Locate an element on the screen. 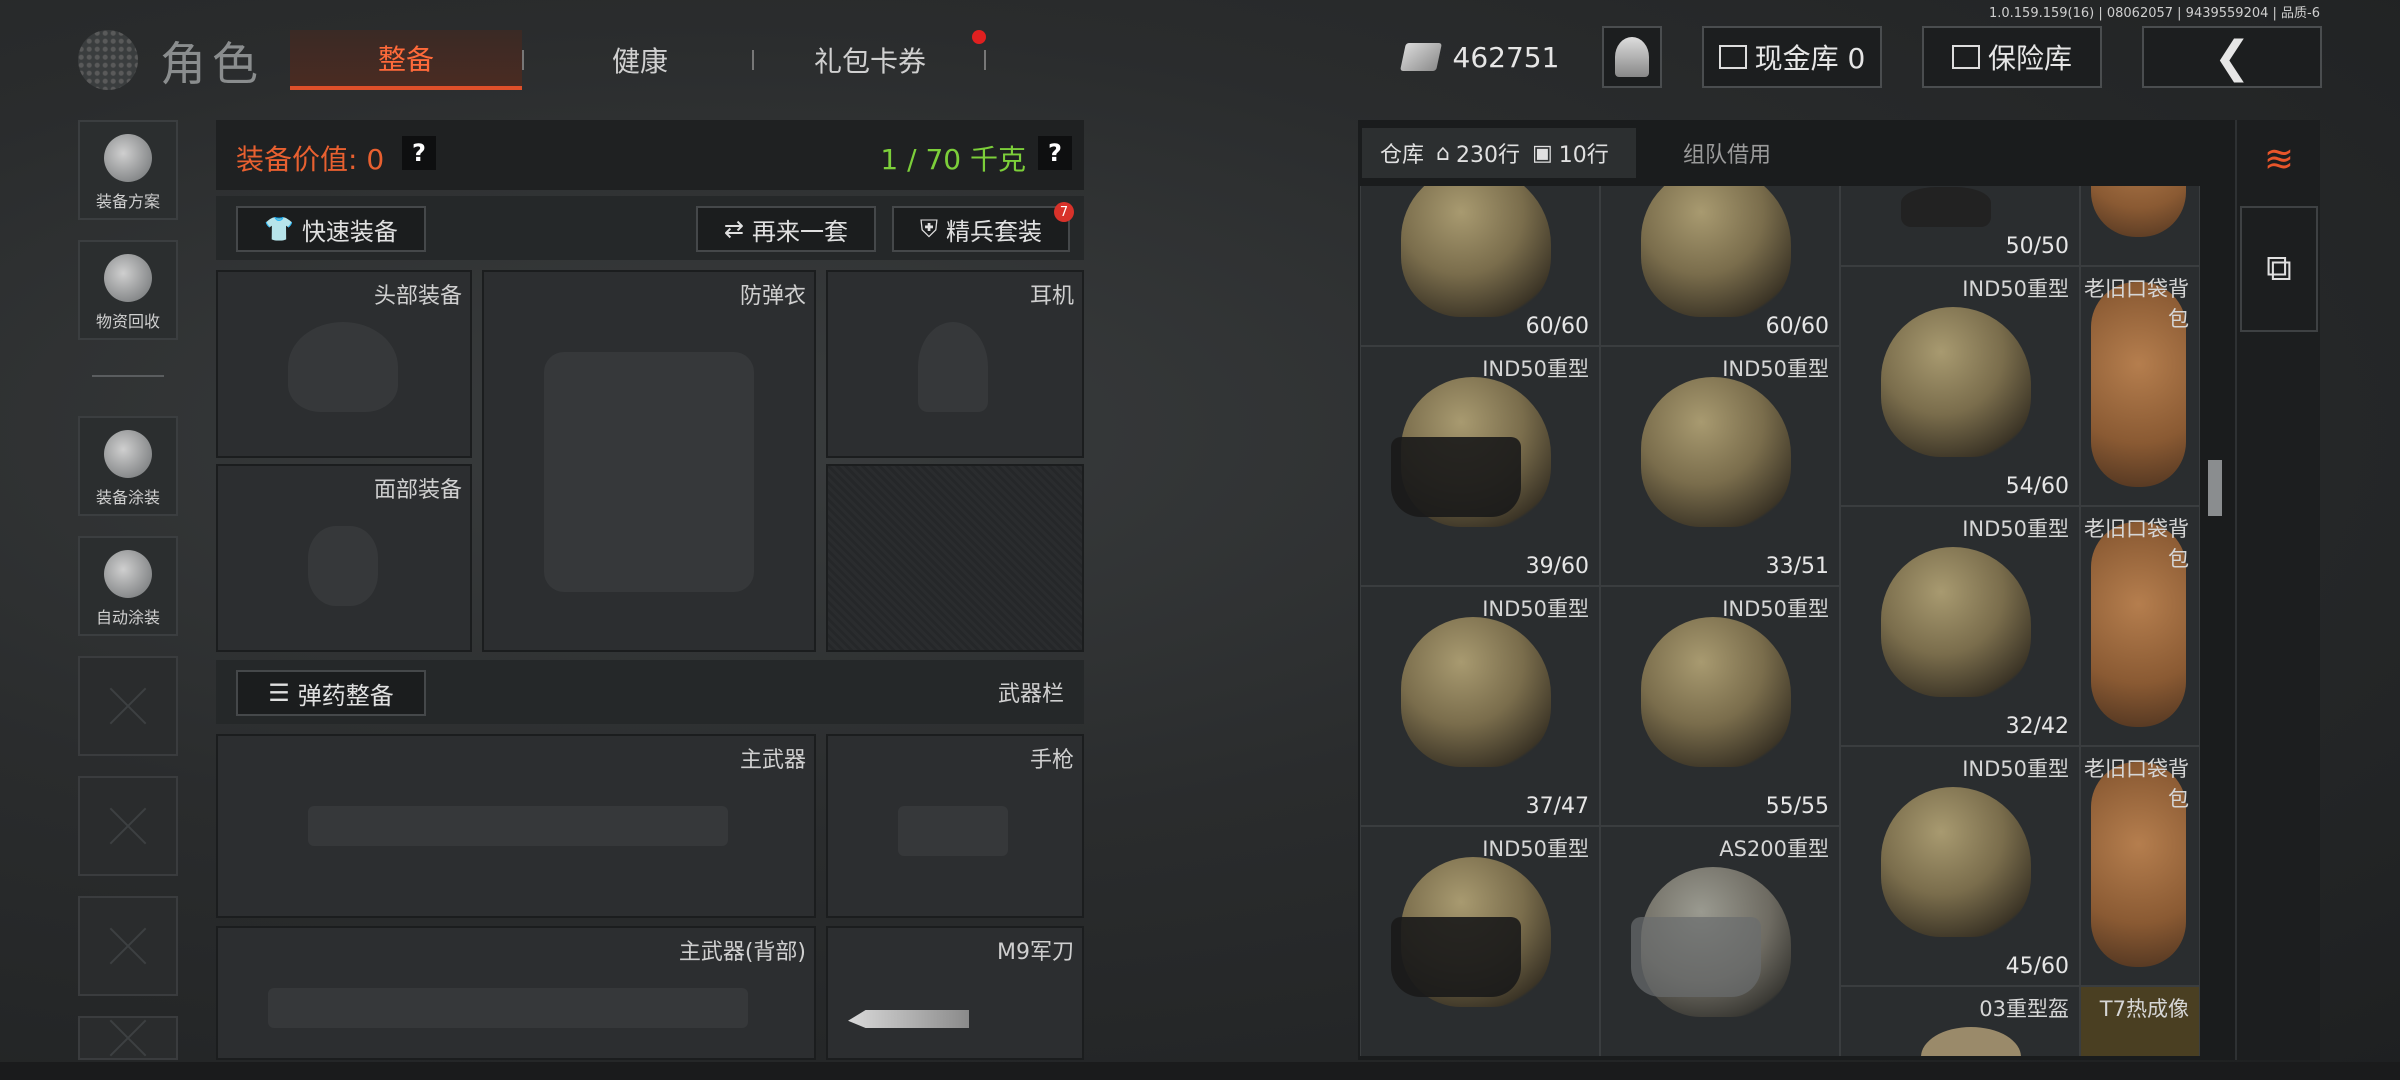 The width and height of the screenshot is (2400, 1080). empty-extra-slot is located at coordinates (955, 558).